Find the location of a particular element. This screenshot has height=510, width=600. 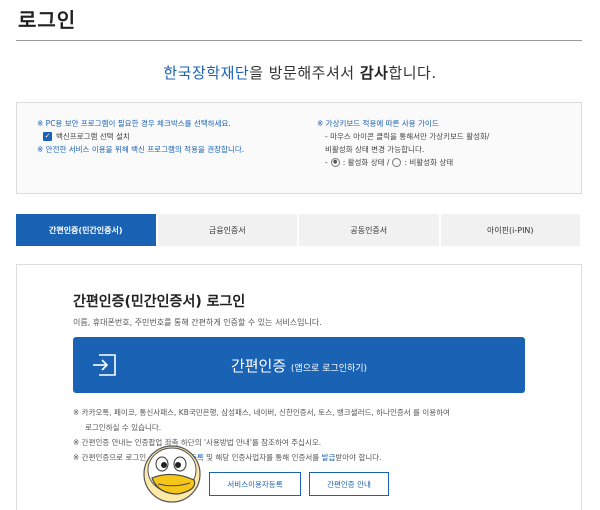

tab-ipin: 아이핀(i-PIN) is located at coordinates (510, 230).